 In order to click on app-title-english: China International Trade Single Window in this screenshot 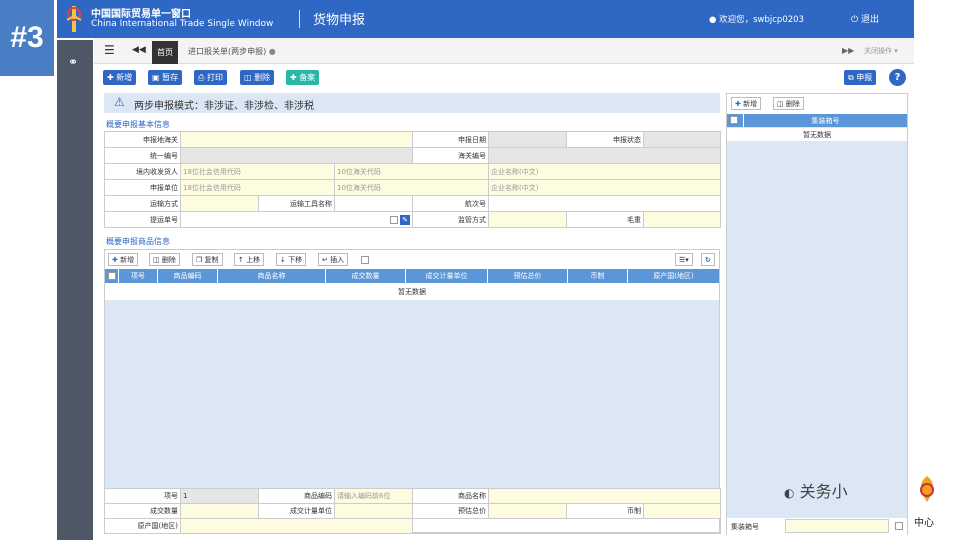, I will do `click(182, 24)`.